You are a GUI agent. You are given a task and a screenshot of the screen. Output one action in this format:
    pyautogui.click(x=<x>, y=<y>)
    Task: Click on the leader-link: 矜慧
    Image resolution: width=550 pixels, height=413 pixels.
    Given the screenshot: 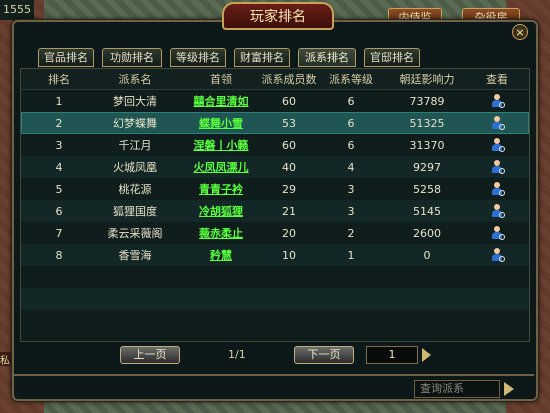 What is the action you would take?
    pyautogui.click(x=221, y=255)
    